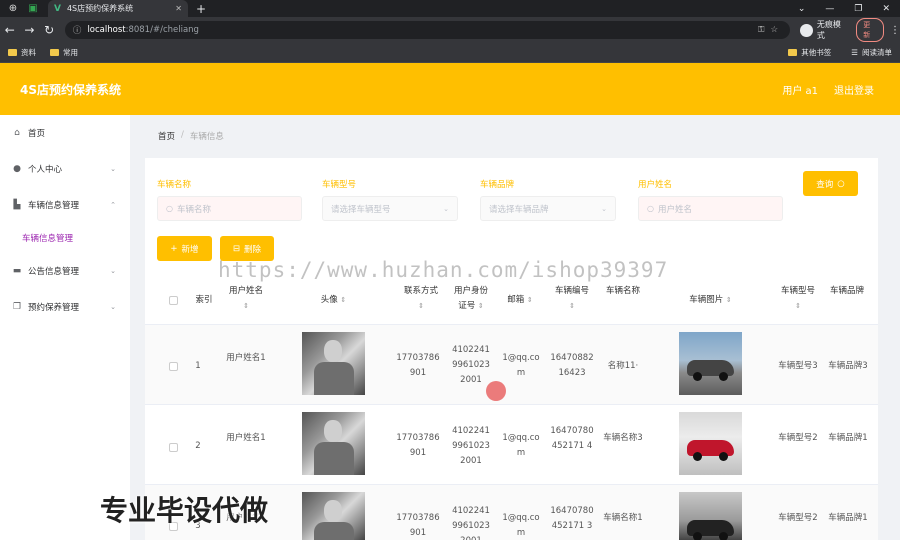 This screenshot has width=900, height=540. What do you see at coordinates (886, 9) in the screenshot?
I see `close-window-icon: ✕` at bounding box center [886, 9].